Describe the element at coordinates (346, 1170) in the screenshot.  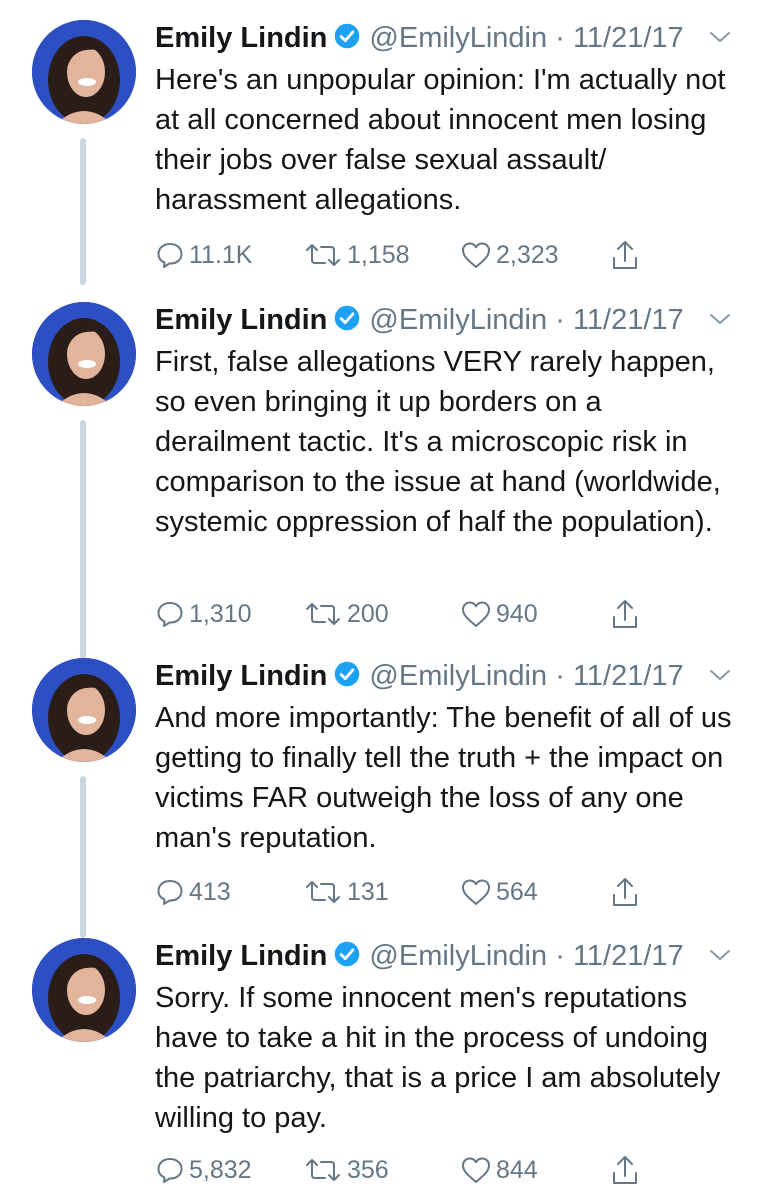
I see `retweet-button: 356` at that location.